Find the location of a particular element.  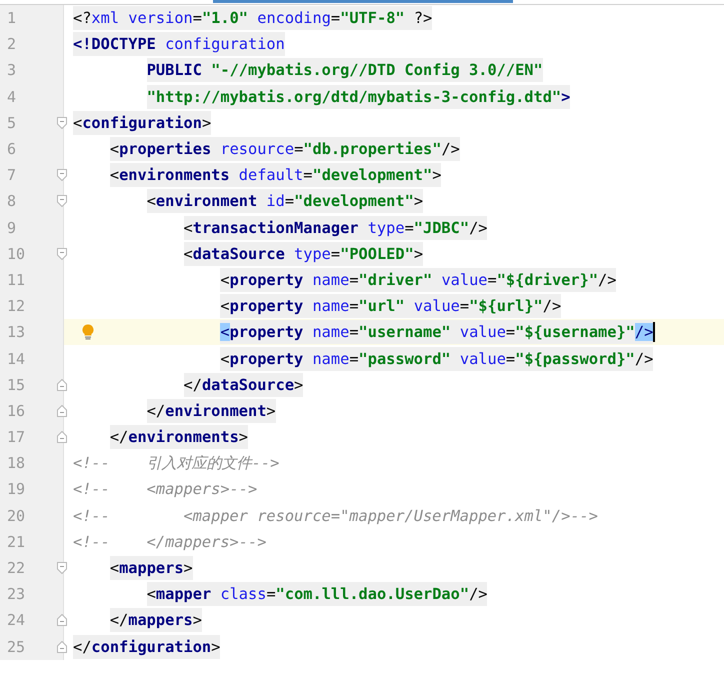

line-number: 25 is located at coordinates (16, 647).